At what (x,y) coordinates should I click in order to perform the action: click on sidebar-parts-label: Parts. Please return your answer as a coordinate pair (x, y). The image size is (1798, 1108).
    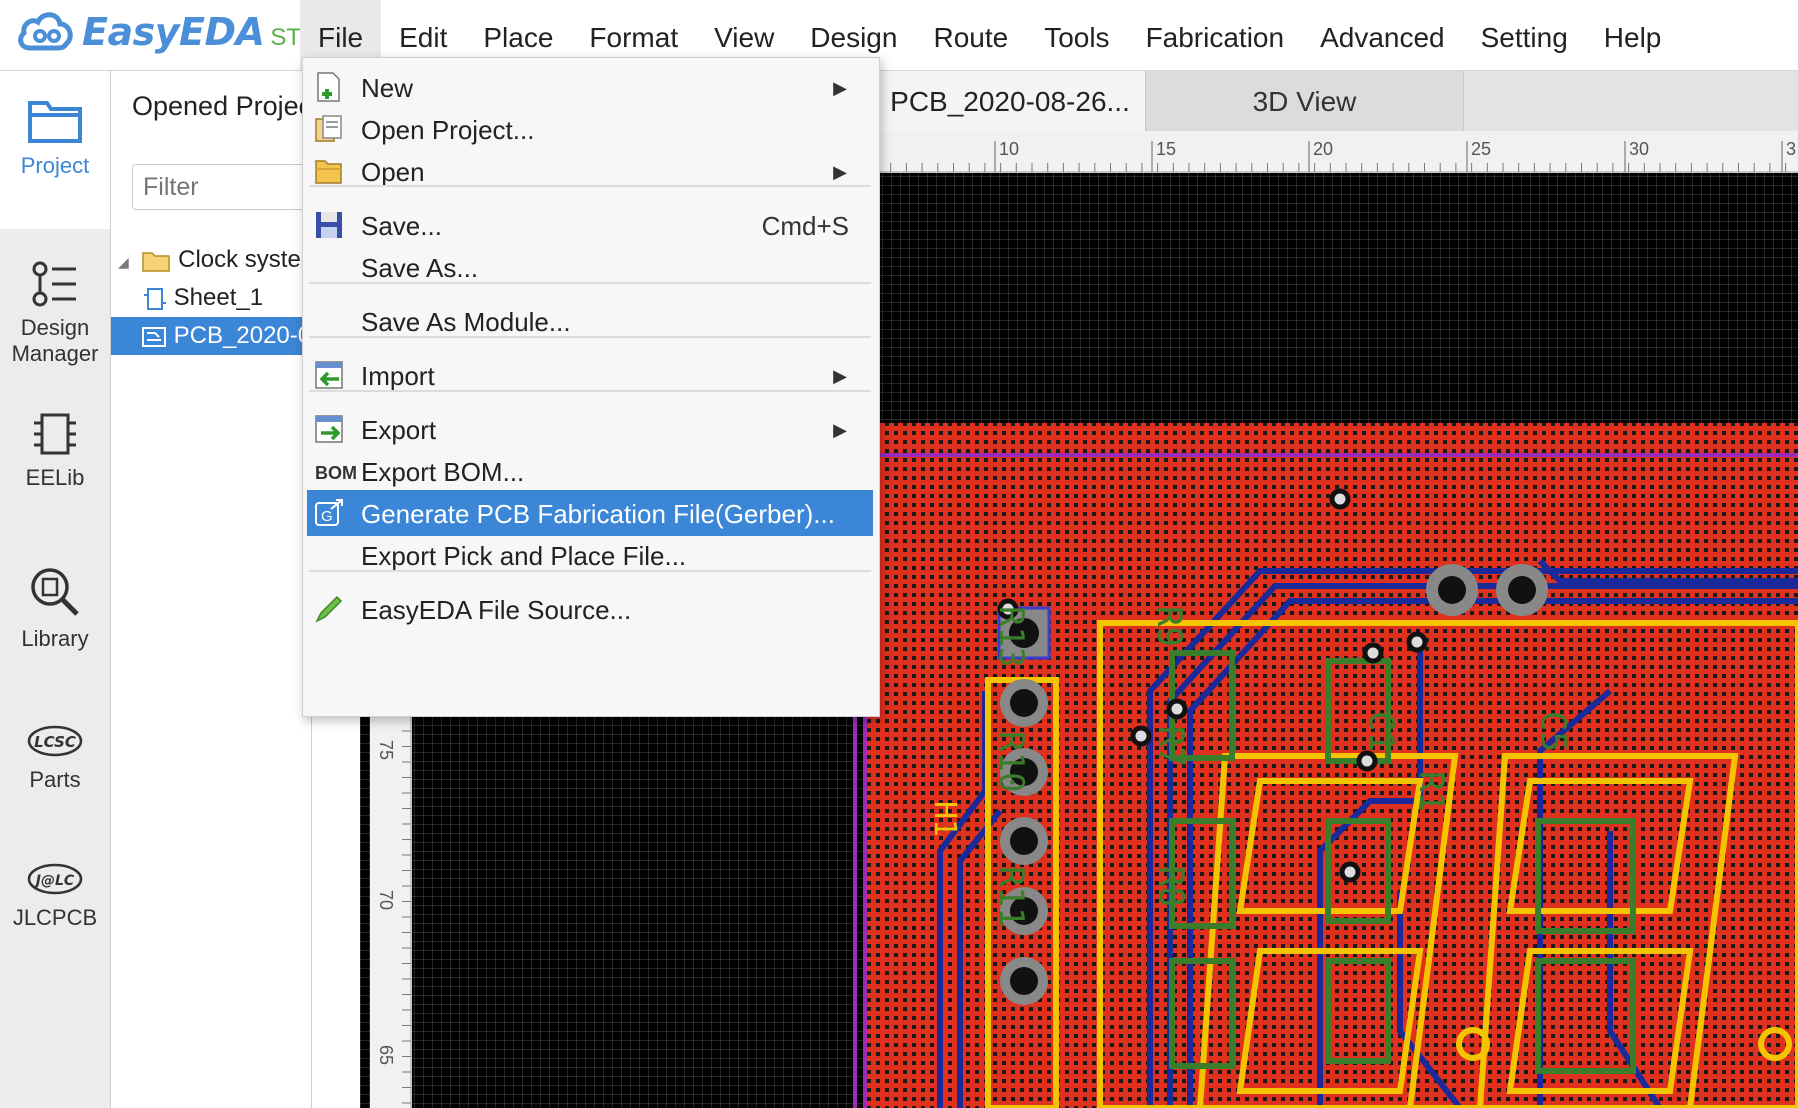
    Looking at the image, I should click on (55, 779).